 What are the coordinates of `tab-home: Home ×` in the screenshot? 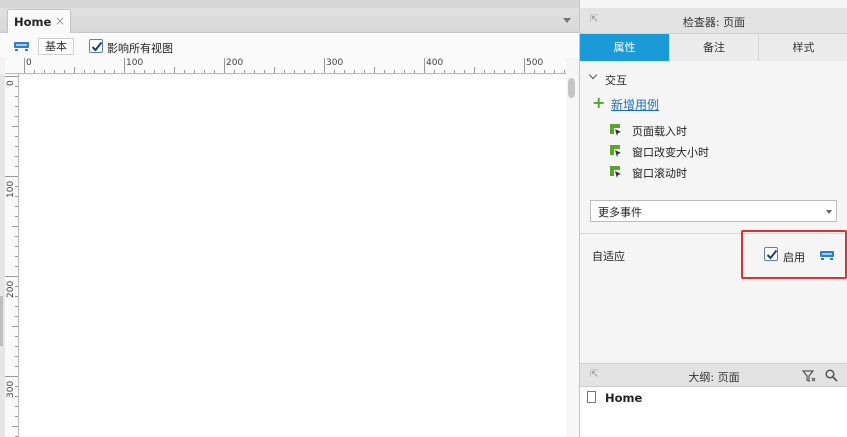 It's located at (39, 21).